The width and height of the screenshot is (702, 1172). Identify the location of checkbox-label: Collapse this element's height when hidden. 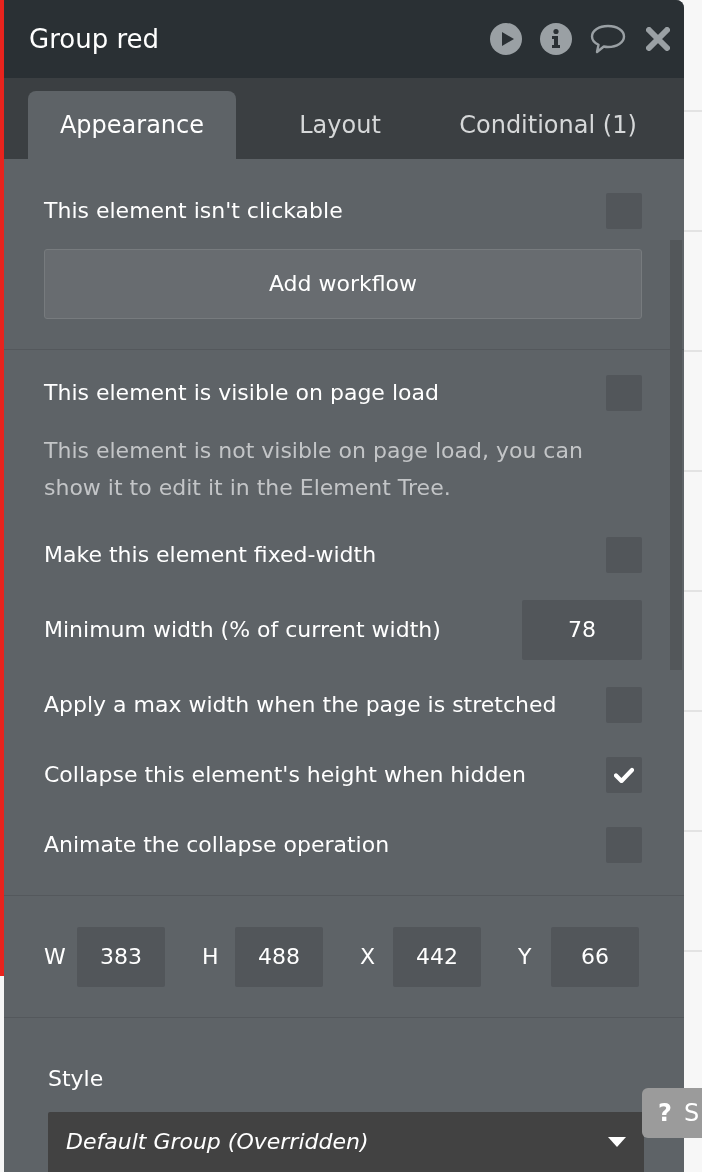
(285, 775).